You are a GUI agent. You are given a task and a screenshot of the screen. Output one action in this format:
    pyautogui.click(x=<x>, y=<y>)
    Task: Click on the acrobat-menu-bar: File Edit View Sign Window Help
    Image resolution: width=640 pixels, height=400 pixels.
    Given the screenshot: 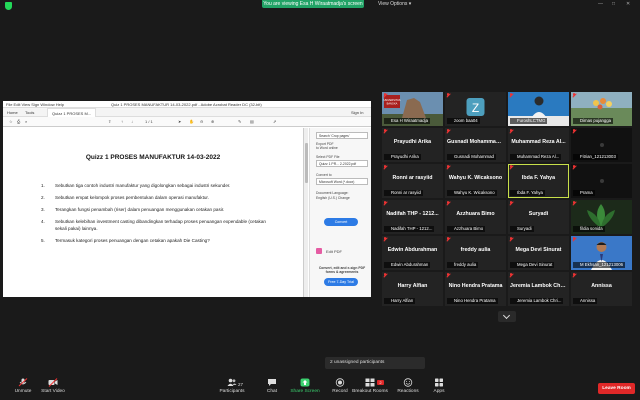 What is the action you would take?
    pyautogui.click(x=35, y=104)
    